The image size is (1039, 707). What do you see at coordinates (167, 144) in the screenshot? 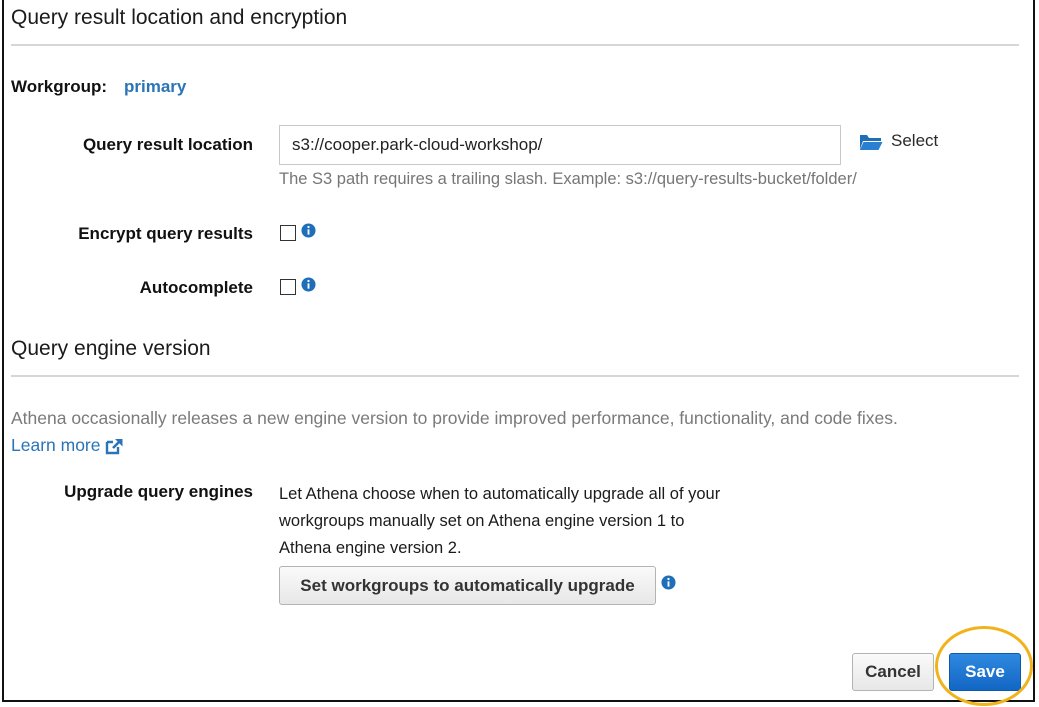
I see `query-result-location-label: Query result location` at bounding box center [167, 144].